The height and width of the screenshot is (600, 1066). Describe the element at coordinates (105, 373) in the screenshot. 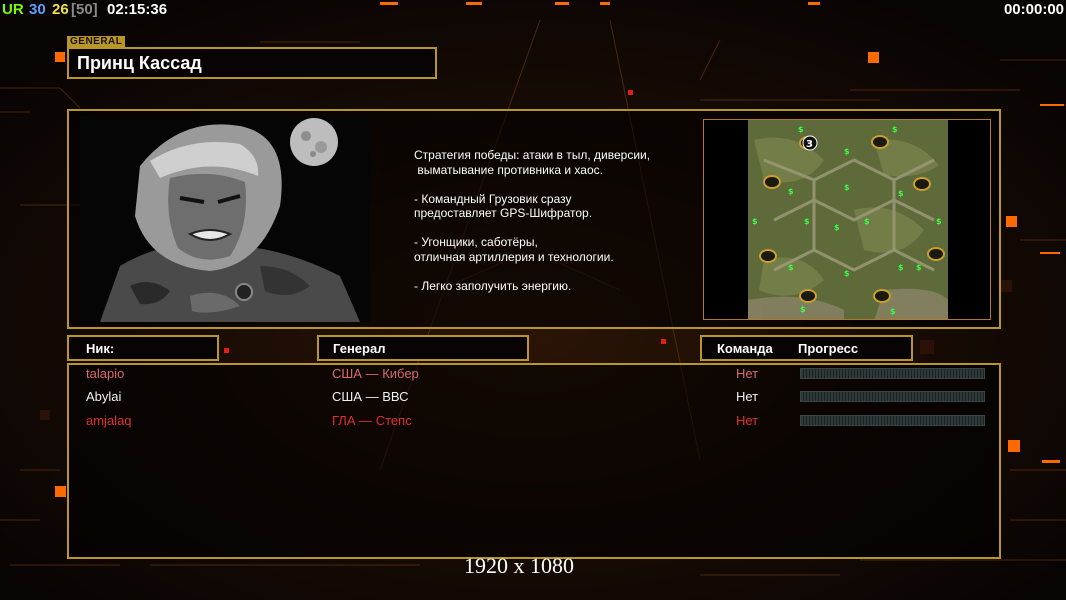

I see `player-nick: talapio` at that location.